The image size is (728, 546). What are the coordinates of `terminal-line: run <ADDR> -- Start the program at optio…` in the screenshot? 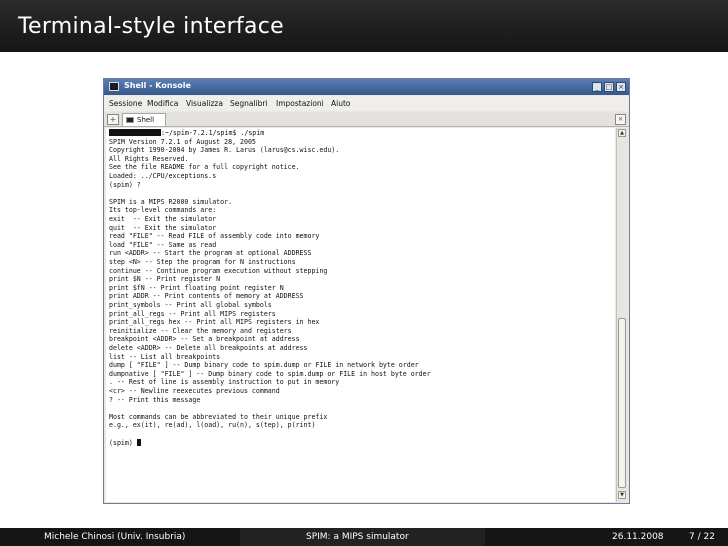 It's located at (210, 253).